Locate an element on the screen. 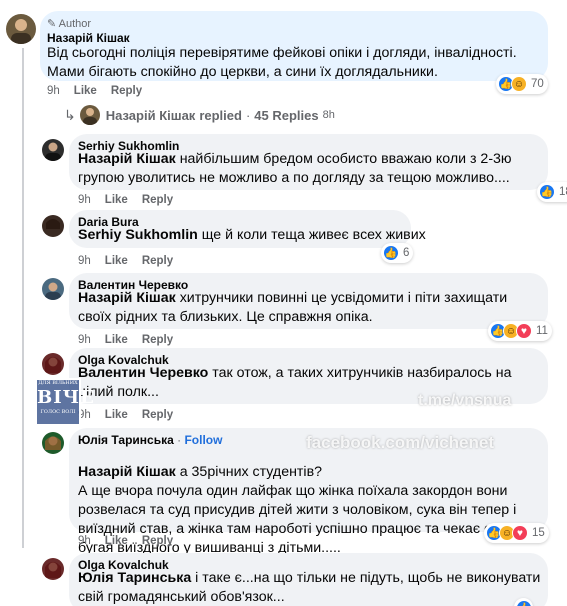 The width and height of the screenshot is (567, 606). reactions-summary: 👍 6 is located at coordinates (397, 253).